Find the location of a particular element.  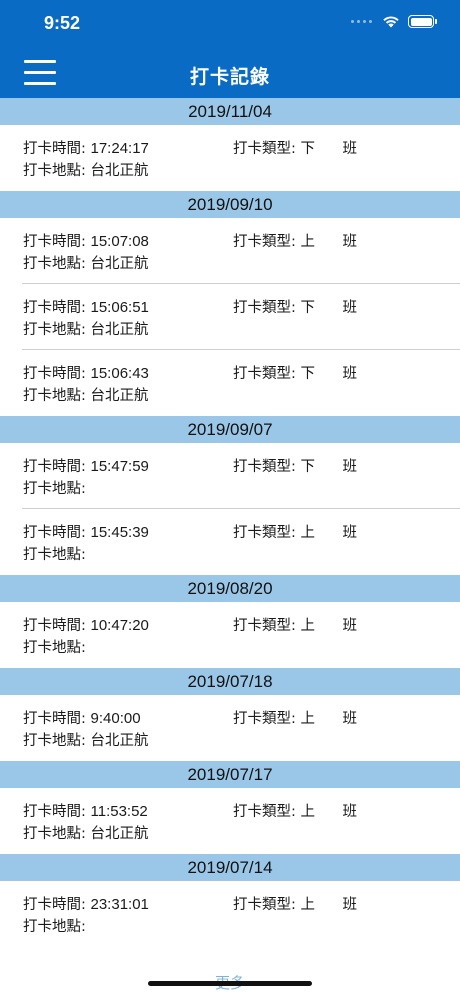

record-time: 打卡時間: 15:06:43 is located at coordinates (86, 373).